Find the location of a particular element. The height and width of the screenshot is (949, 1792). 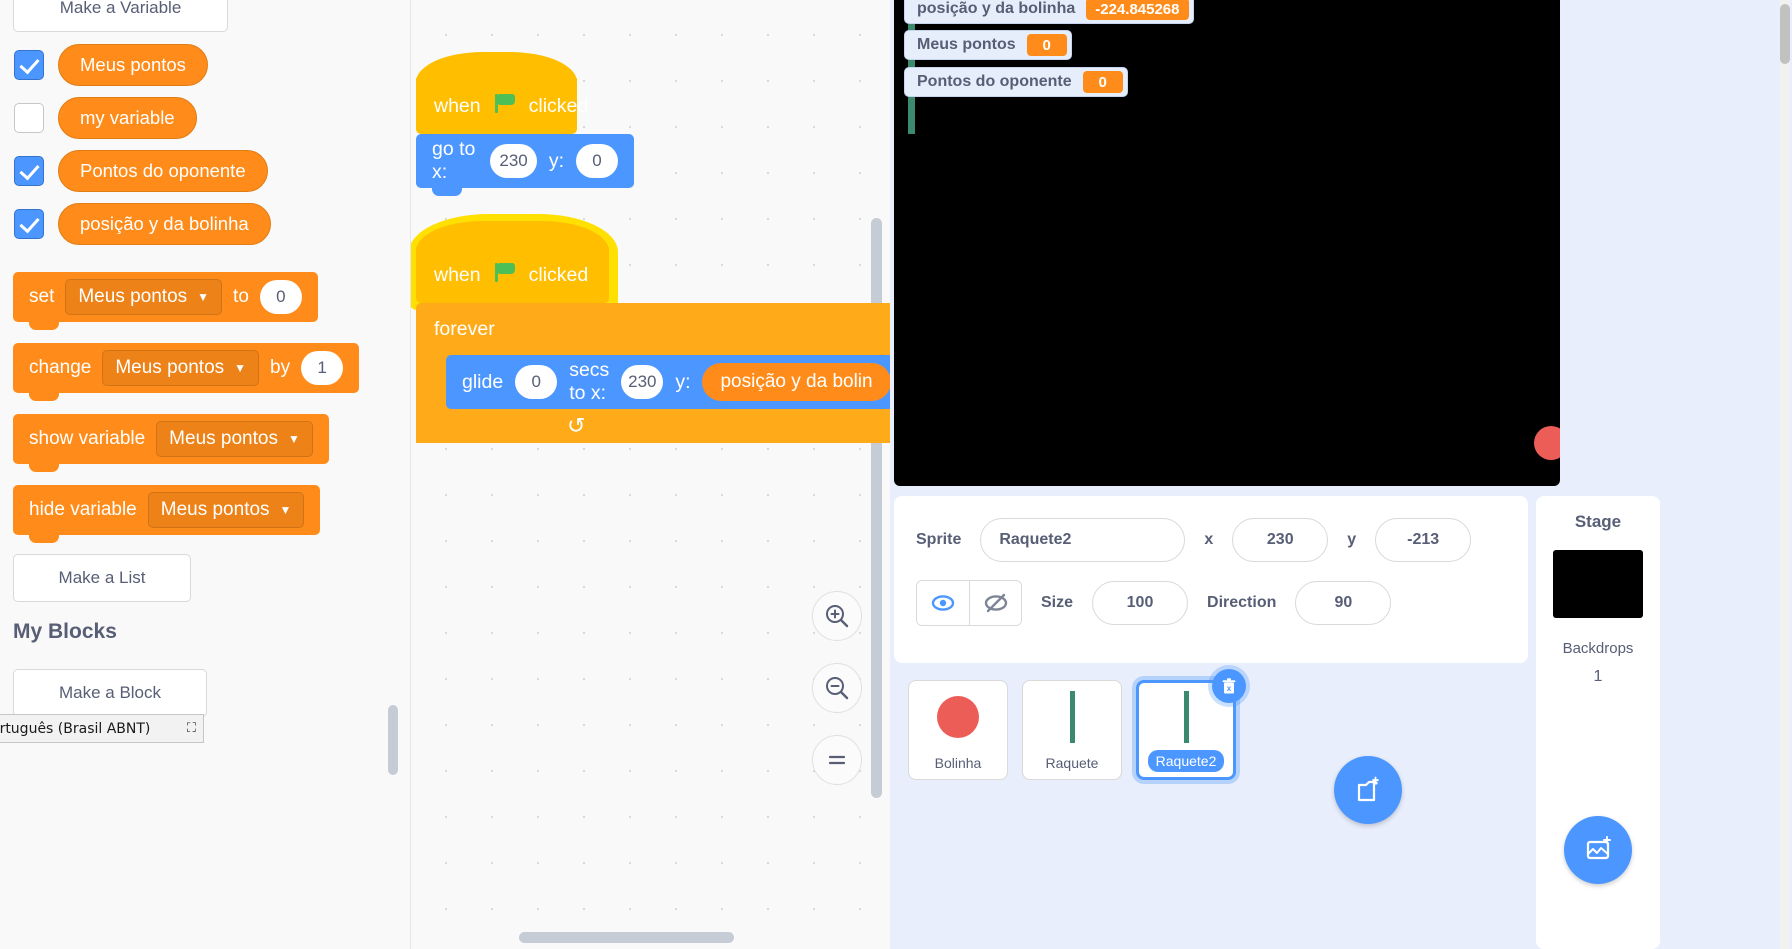

set-variable-block: set Meus pontos ▼ to 0 is located at coordinates (165, 301).